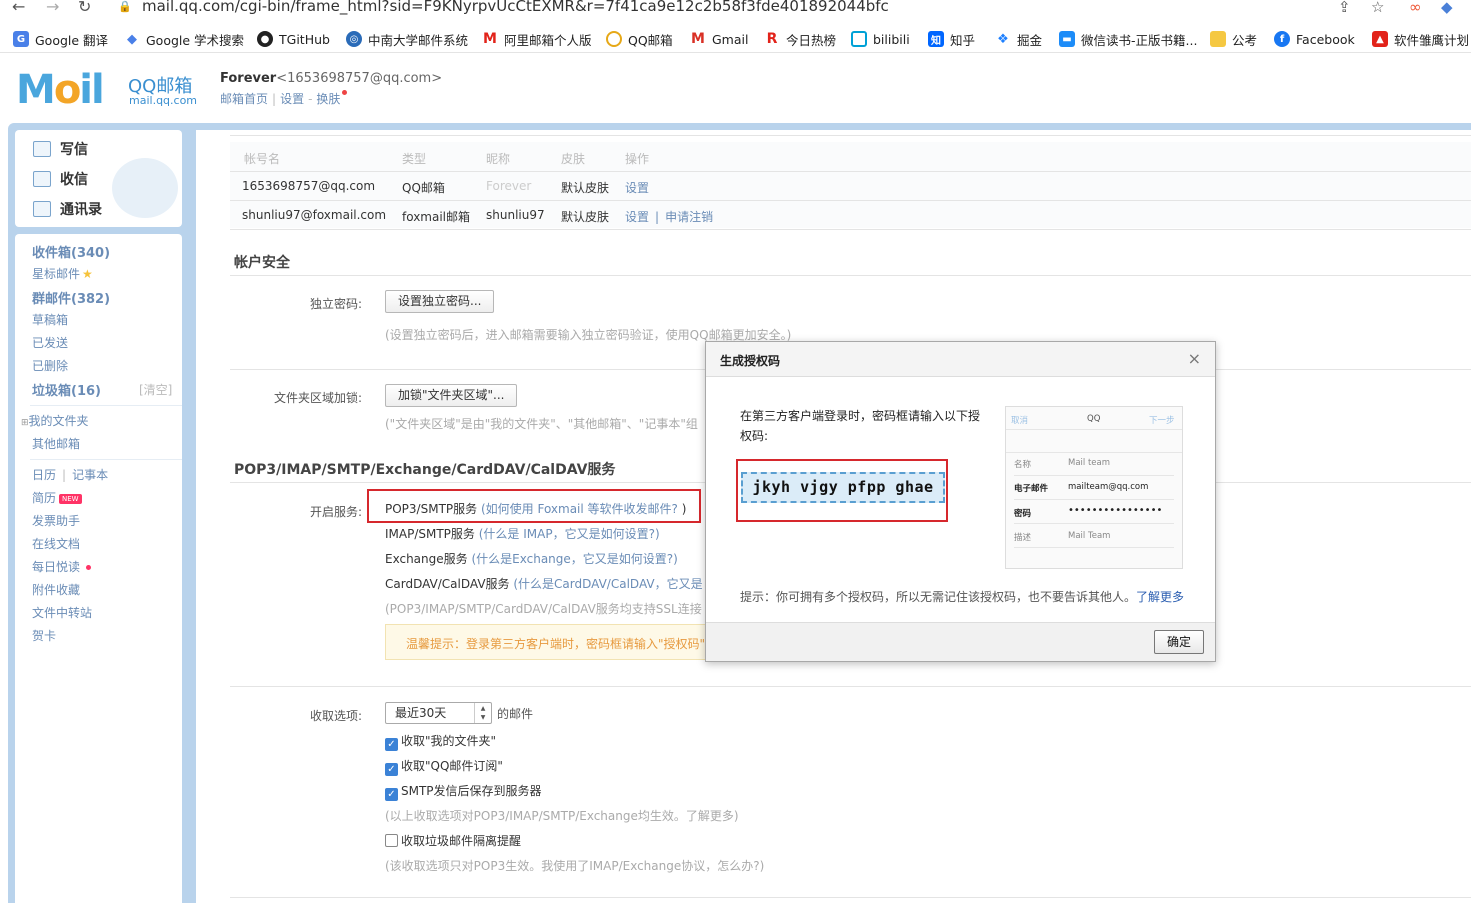  Describe the element at coordinates (936, 39) in the screenshot. I see `zhihu-icon: 知` at that location.